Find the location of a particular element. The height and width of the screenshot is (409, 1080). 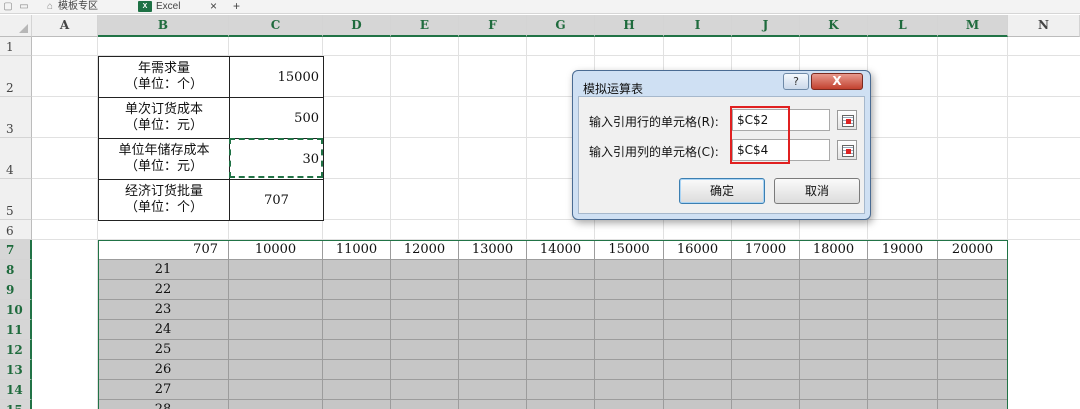

data-table-col-header: 10000 is located at coordinates (276, 250).